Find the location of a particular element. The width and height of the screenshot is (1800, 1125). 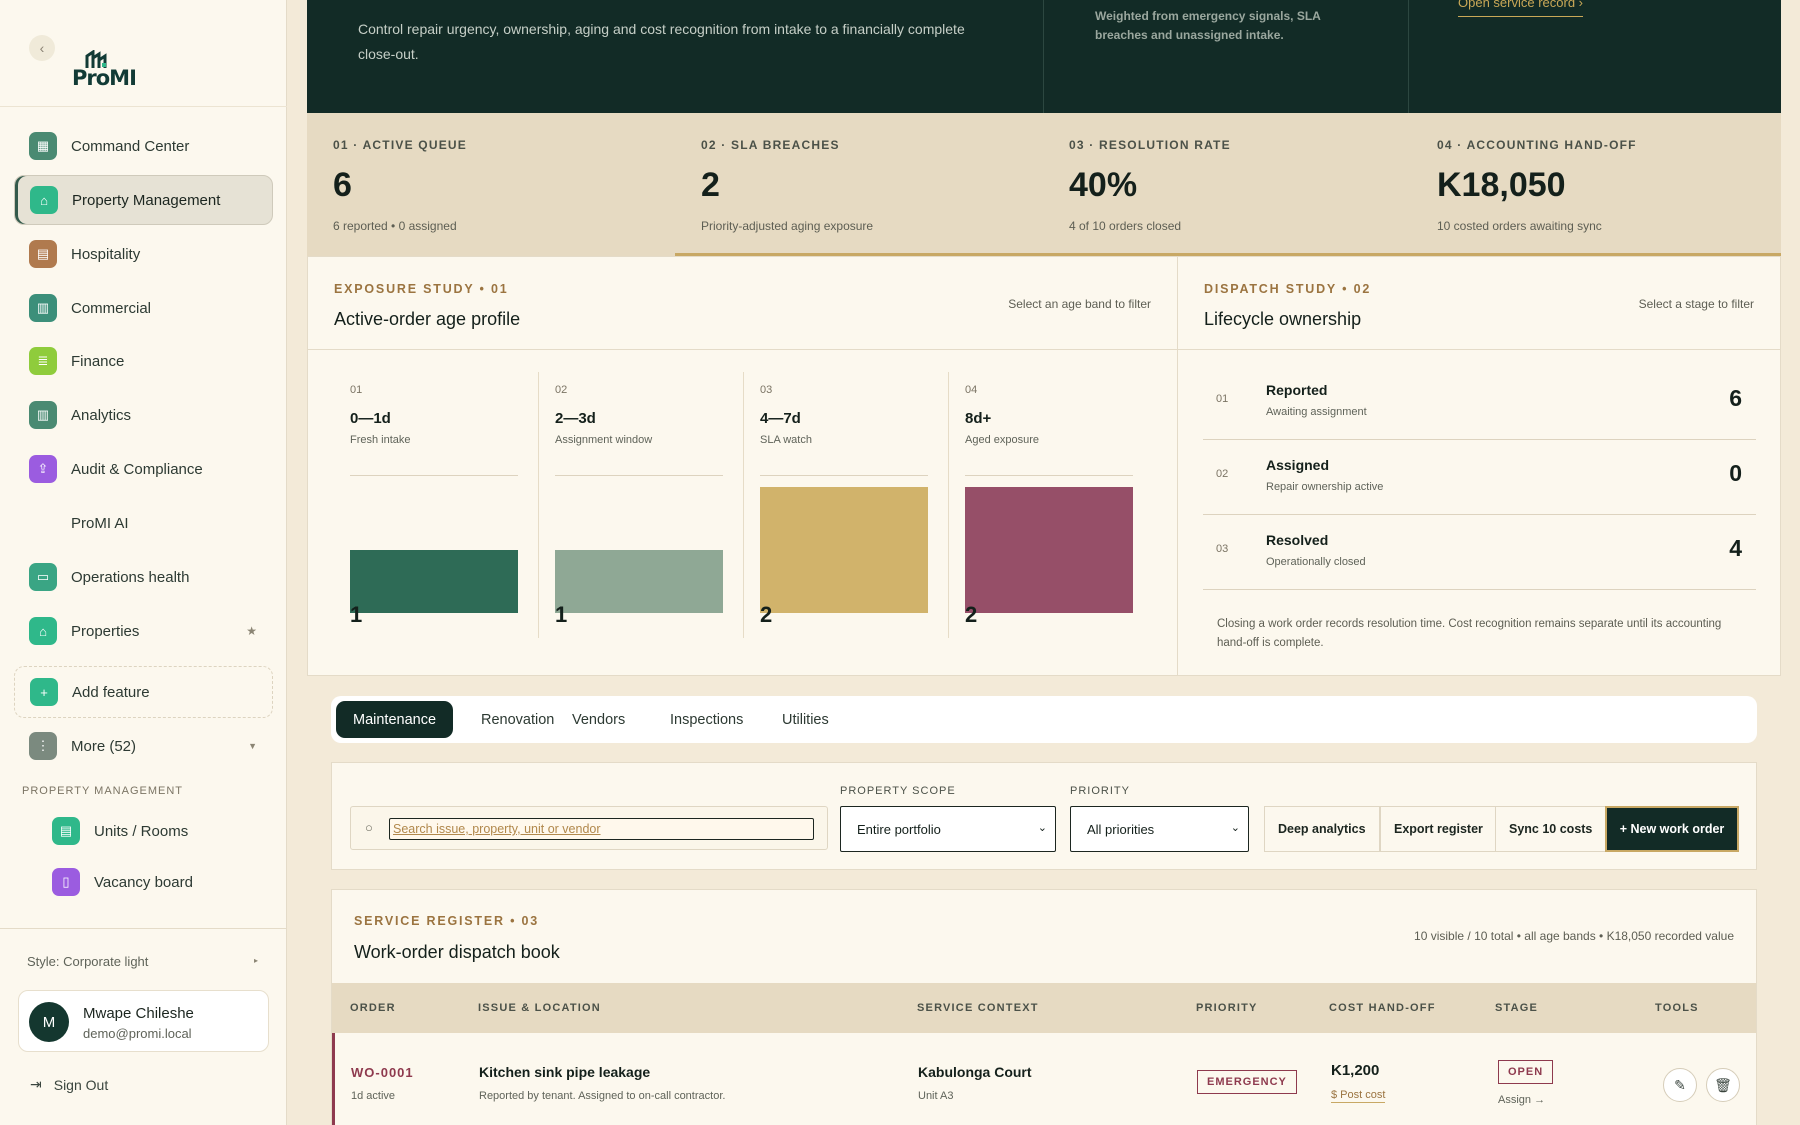

age-band: 03 4—7d SLA watch 2 is located at coordinates (846, 505).